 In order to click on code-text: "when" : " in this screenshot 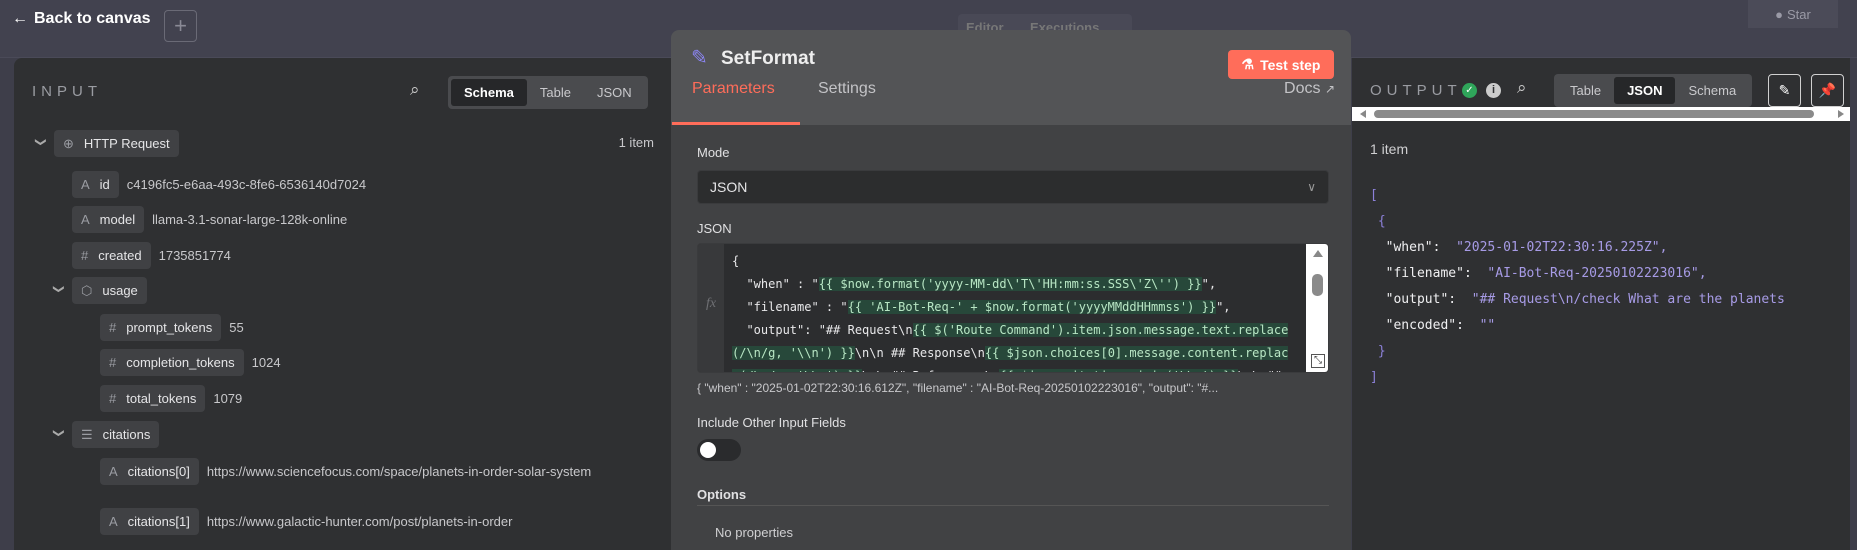, I will do `click(775, 284)`.